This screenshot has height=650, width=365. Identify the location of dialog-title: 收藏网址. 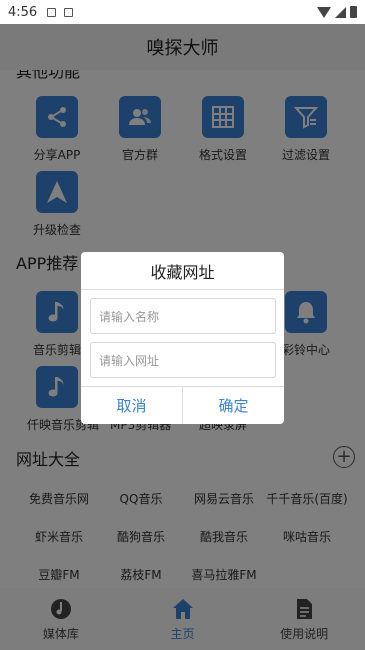
(182, 271).